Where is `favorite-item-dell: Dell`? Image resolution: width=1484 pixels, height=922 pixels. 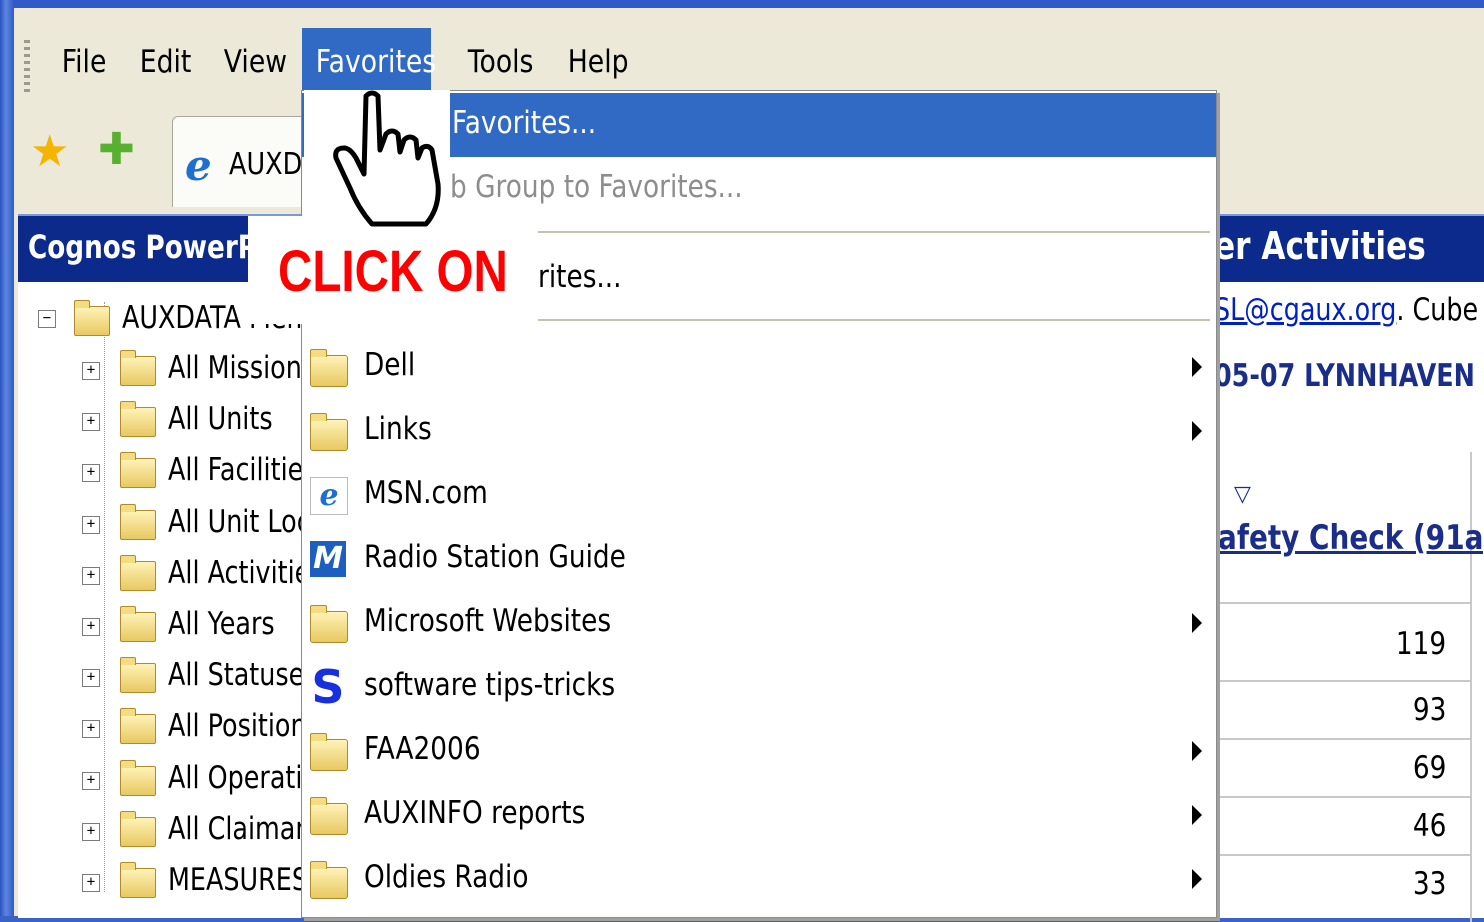 favorite-item-dell: Dell is located at coordinates (759, 367).